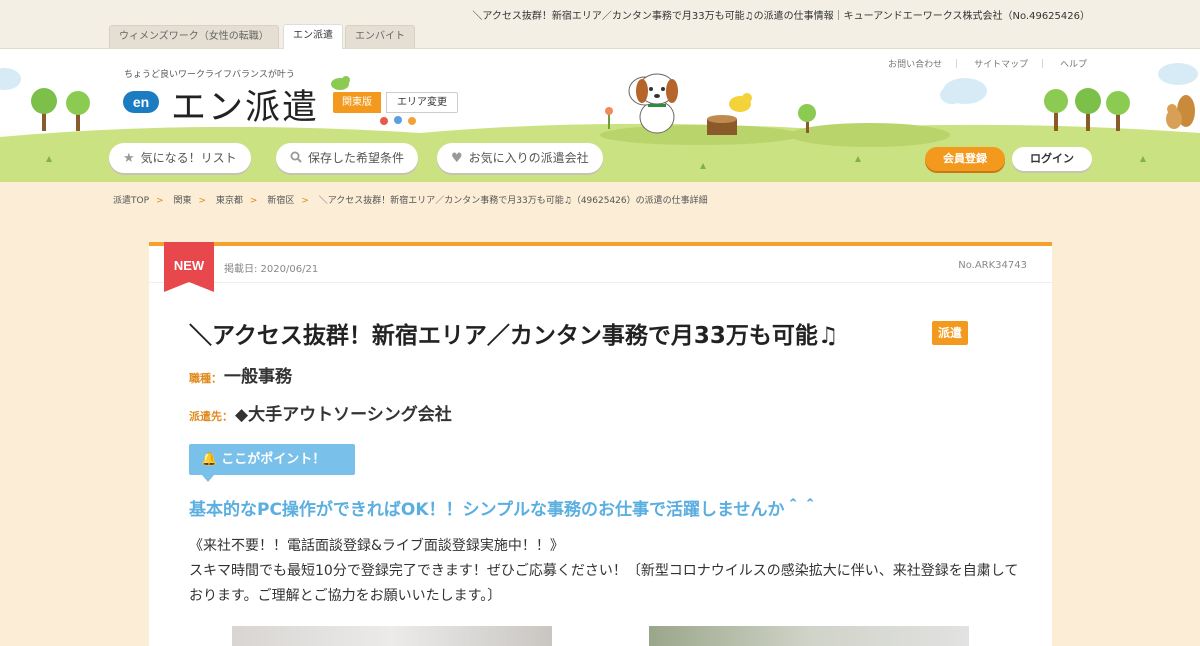  Describe the element at coordinates (600, 267) in the screenshot. I see `card-header: NEW 掲載日: 2020/06/21 No.ARK34743` at that location.